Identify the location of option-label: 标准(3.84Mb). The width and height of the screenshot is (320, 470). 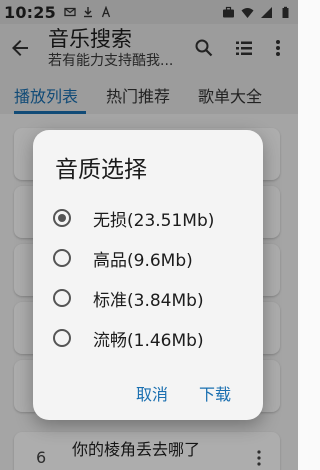
(148, 300).